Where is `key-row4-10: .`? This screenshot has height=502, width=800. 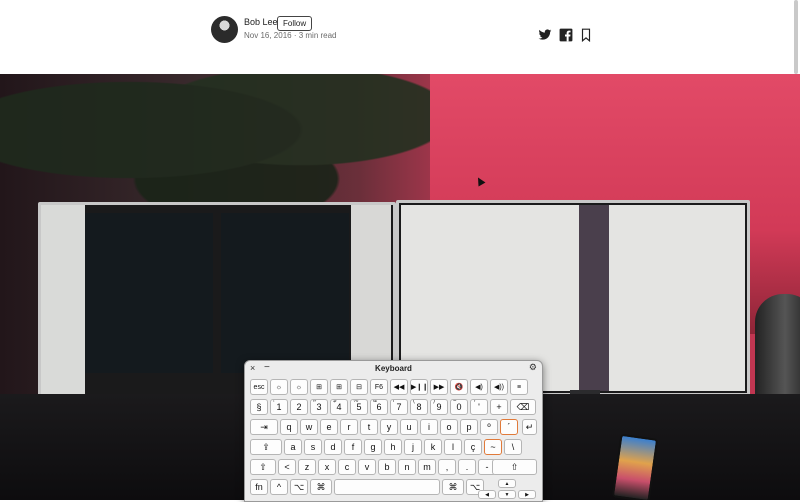
key-row4-10: . is located at coordinates (467, 467).